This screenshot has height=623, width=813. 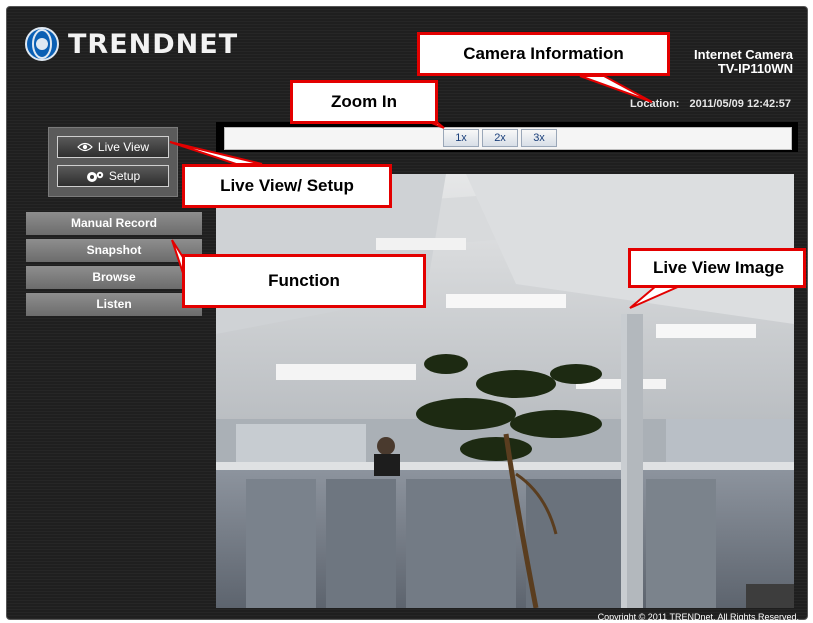 I want to click on camera-information-callout: Camera Information, so click(x=543, y=54).